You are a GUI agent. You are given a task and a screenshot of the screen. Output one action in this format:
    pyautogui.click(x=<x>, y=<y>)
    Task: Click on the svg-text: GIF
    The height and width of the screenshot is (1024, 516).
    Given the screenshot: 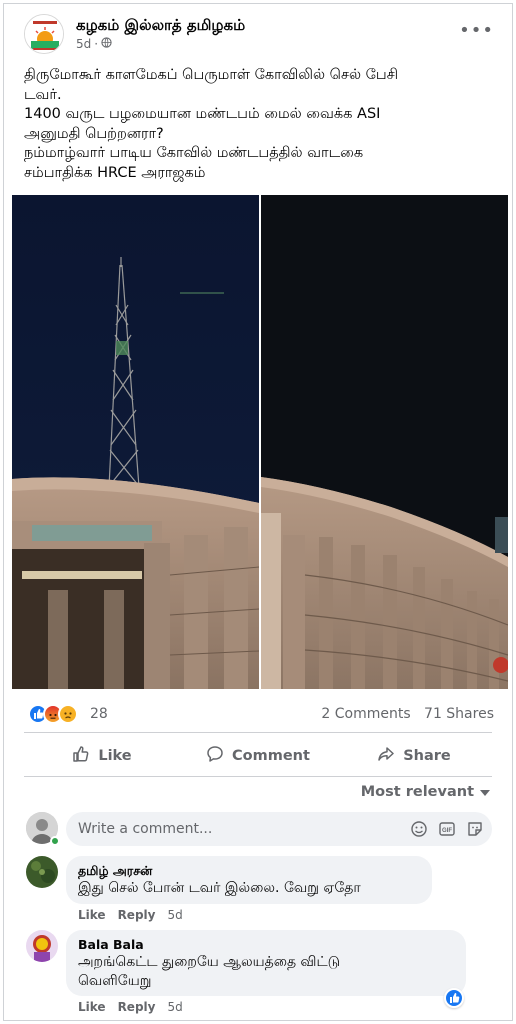 What is the action you would take?
    pyautogui.click(x=447, y=831)
    